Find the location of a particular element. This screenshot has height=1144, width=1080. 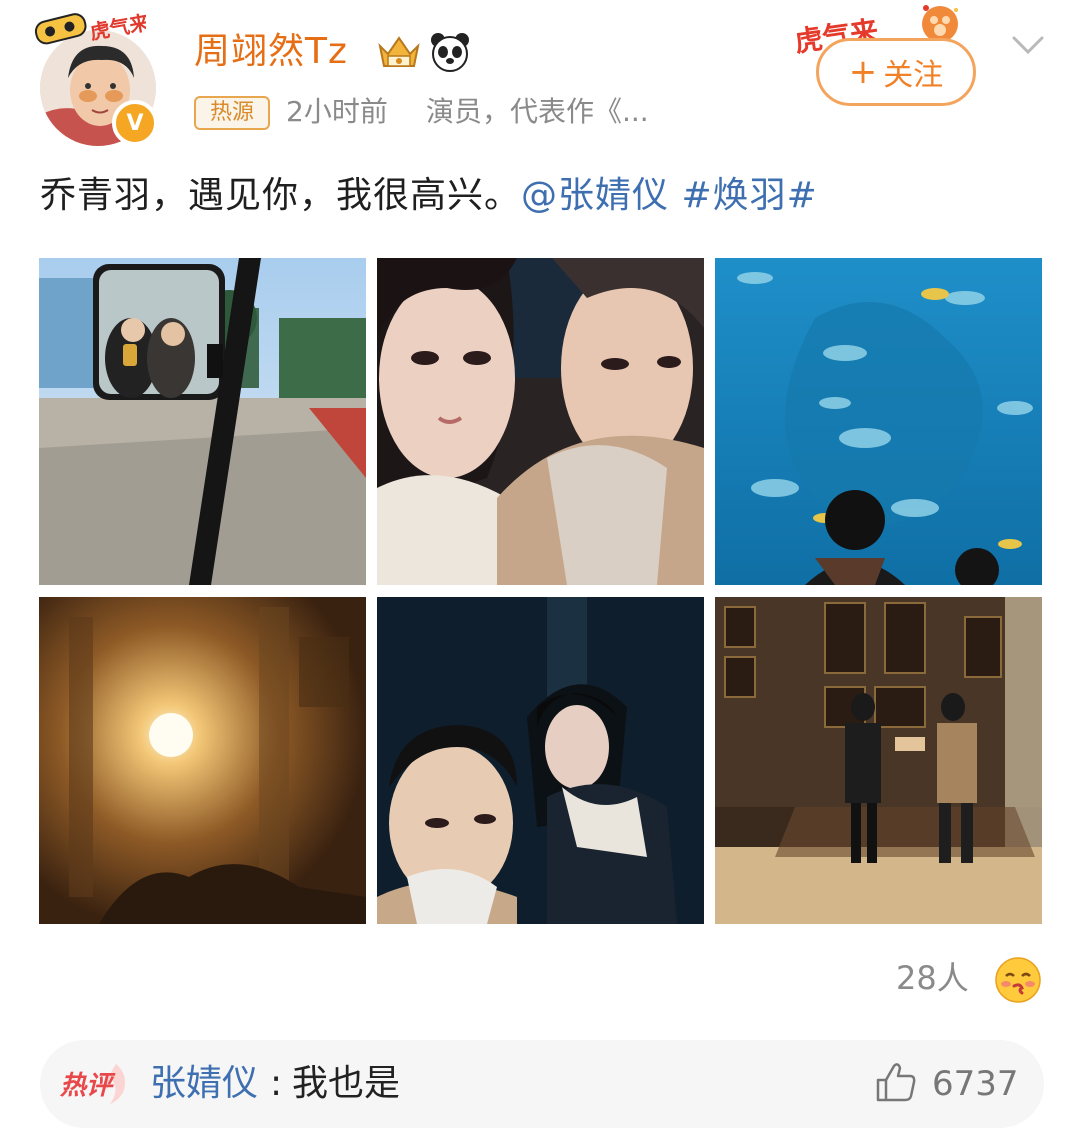

plus-icon: + is located at coordinates (863, 72).